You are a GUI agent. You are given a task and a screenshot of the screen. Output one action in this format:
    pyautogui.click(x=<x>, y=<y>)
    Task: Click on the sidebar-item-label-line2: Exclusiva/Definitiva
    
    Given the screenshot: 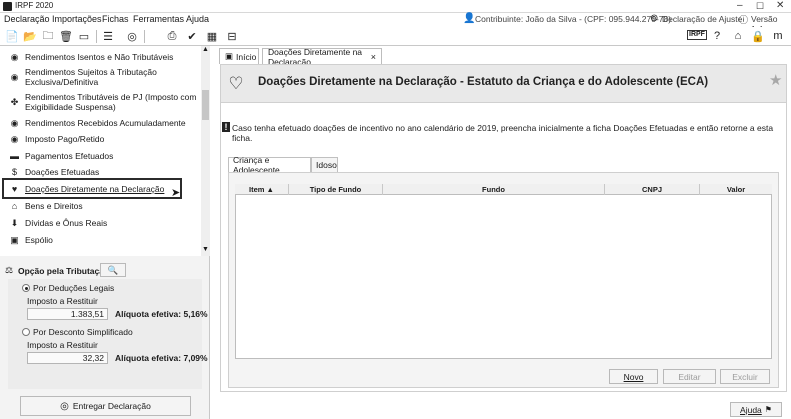 What is the action you would take?
    pyautogui.click(x=62, y=82)
    